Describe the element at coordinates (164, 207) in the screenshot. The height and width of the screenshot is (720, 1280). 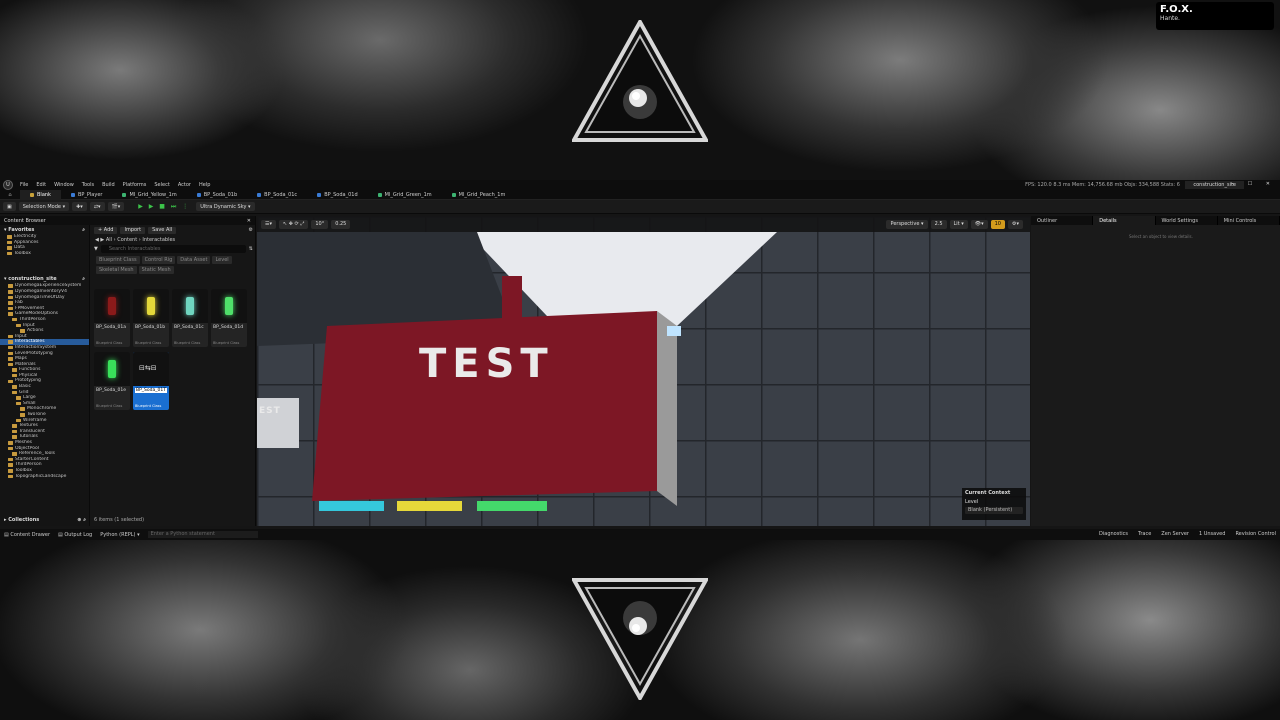
I see `play-controls: ▶ ▶ ■ ⏭ ⋮` at that location.